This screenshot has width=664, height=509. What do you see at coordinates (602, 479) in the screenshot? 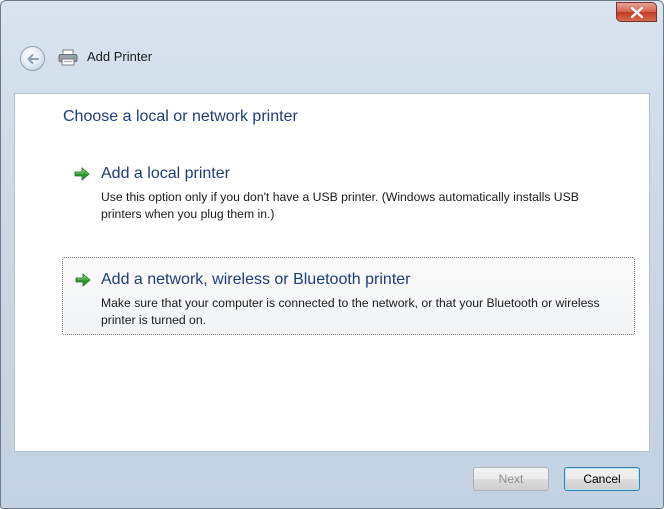
I see `cancel-button: Cancel` at bounding box center [602, 479].